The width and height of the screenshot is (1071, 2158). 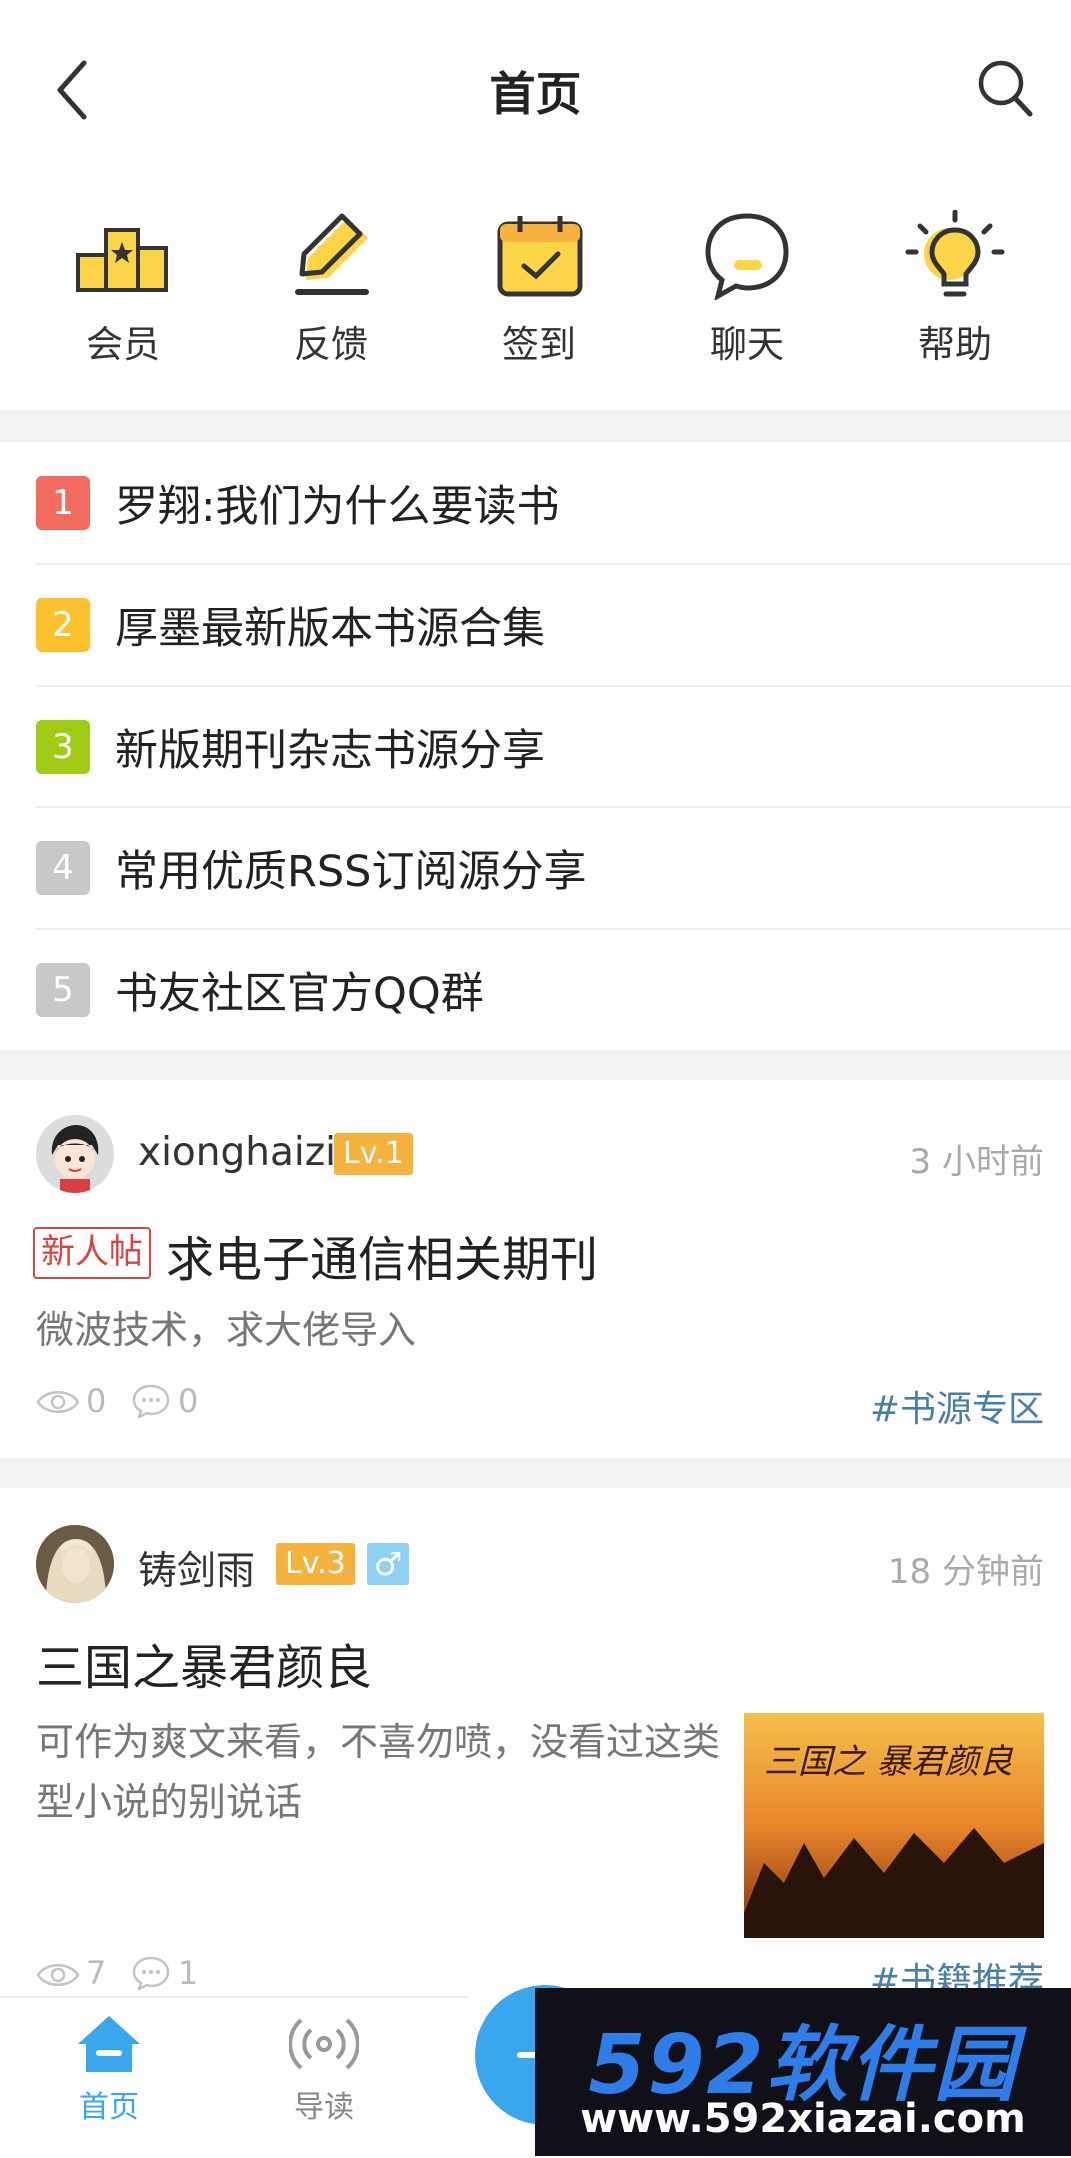 What do you see at coordinates (237, 1152) in the screenshot?
I see `username: xionghaizi` at bounding box center [237, 1152].